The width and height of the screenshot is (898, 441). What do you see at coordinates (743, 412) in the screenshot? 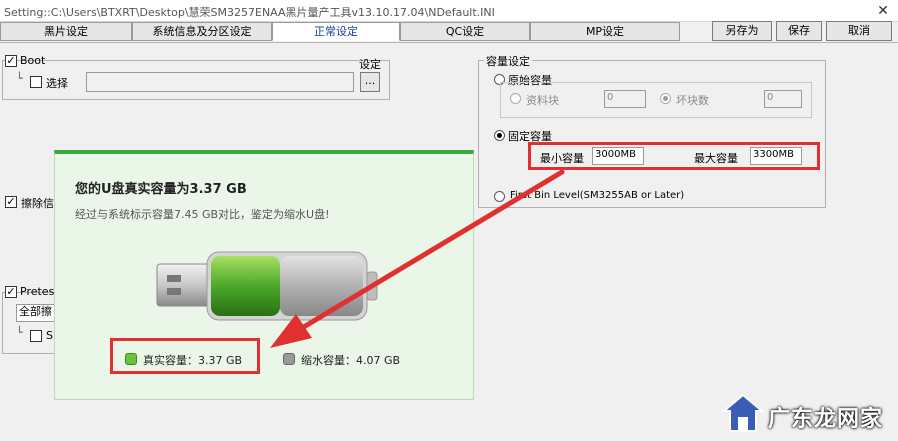
I see `watermark-house-icon` at bounding box center [743, 412].